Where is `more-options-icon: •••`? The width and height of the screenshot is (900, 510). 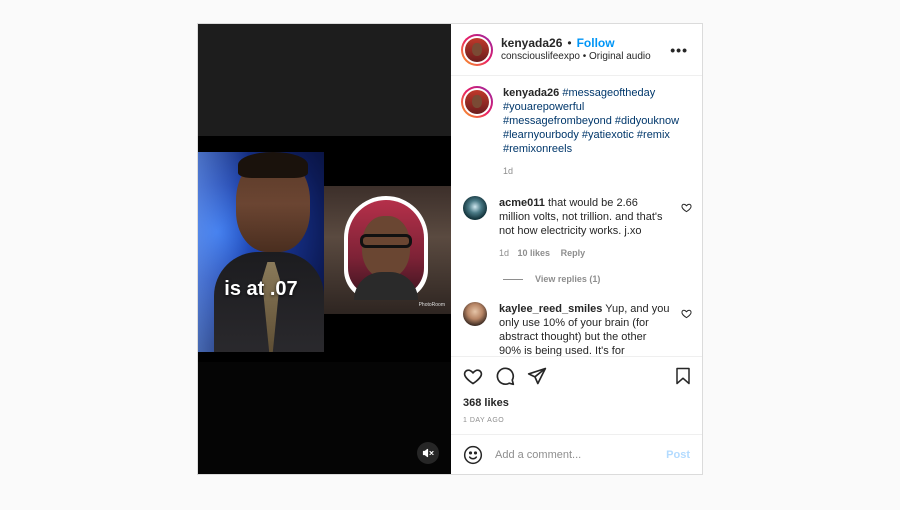
more-options-icon: ••• is located at coordinates (679, 50).